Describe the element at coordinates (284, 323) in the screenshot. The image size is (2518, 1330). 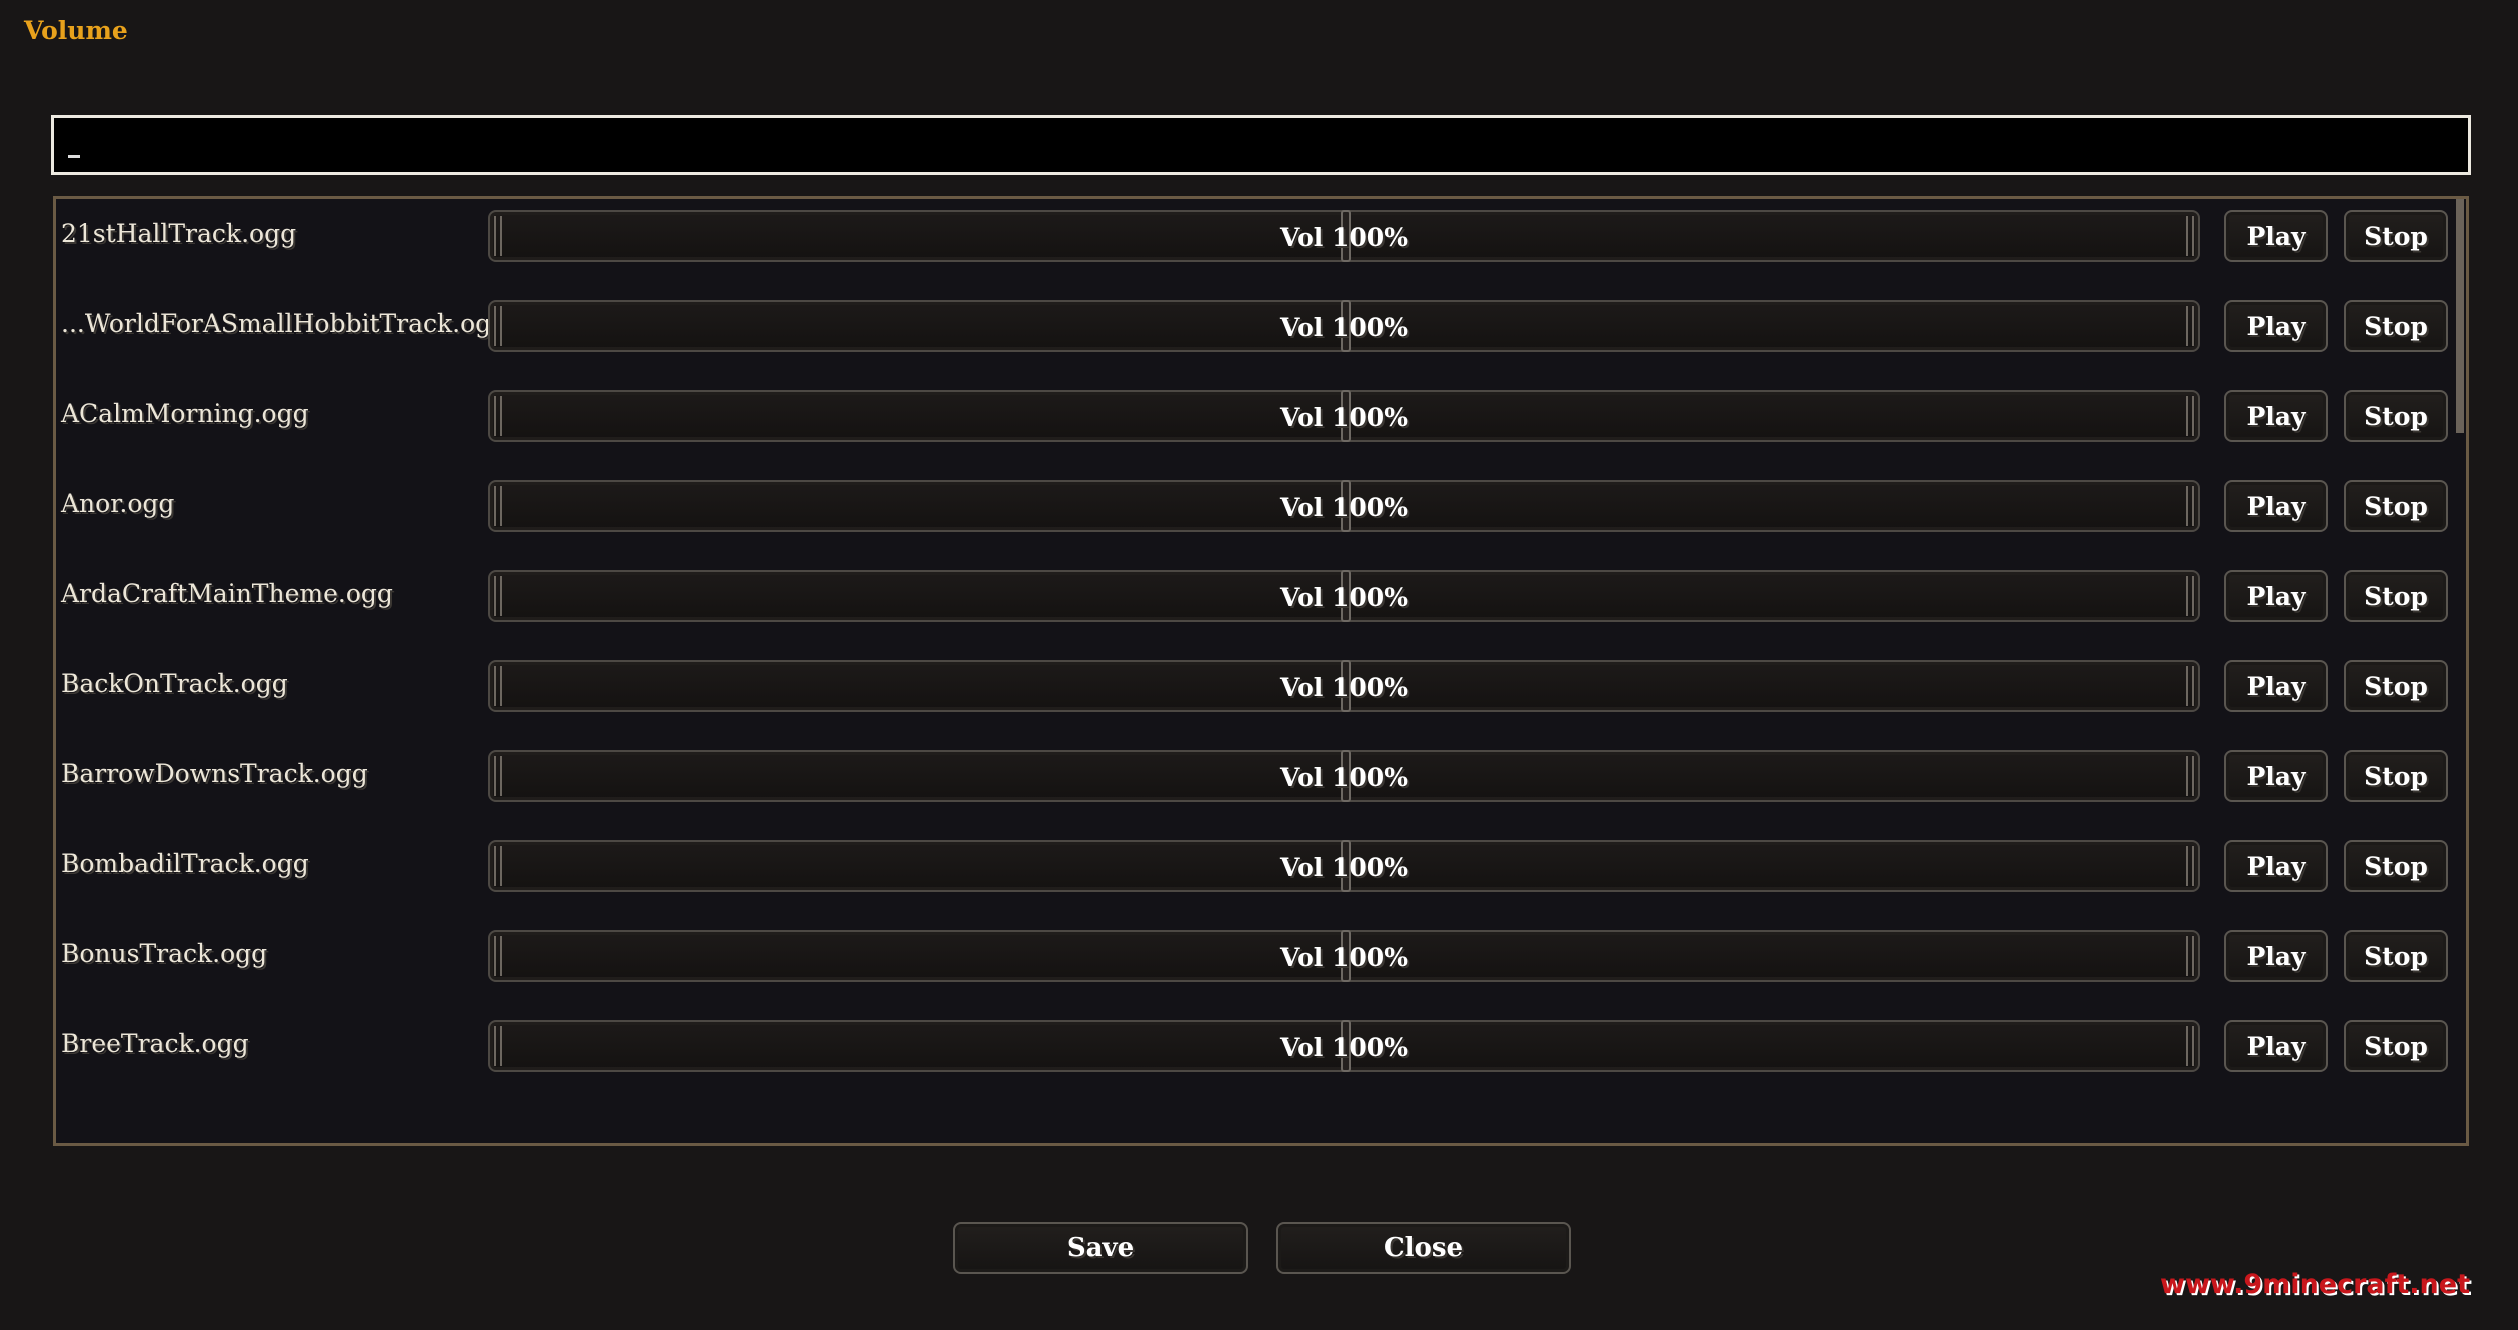
I see `track-name: ...WorldForASmallHobbitTrack.ogg` at that location.